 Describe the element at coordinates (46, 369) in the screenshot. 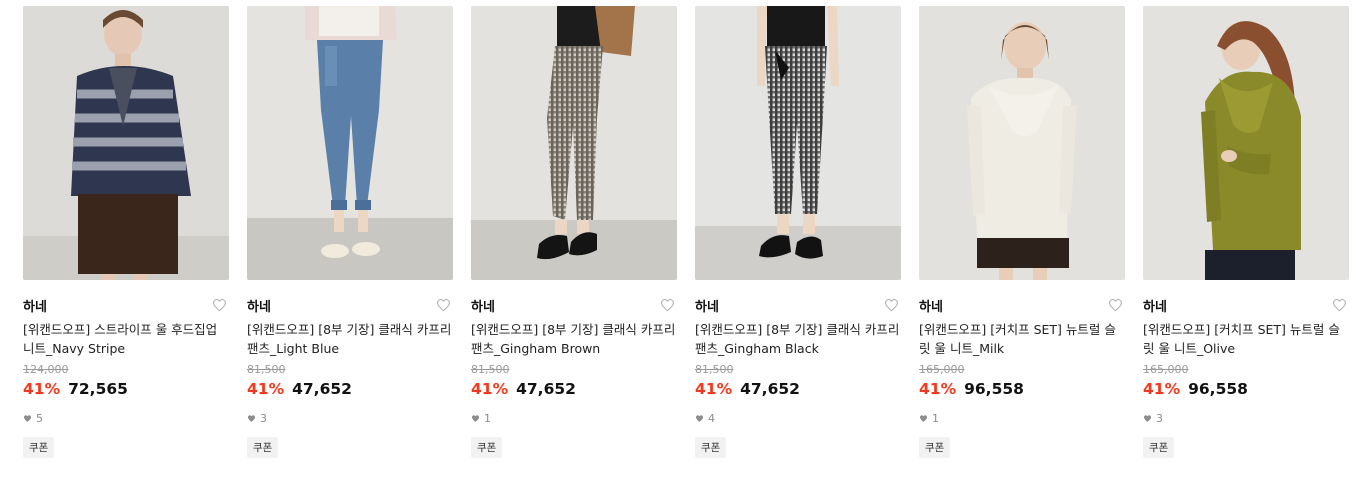

I see `original-price: 124,000` at that location.